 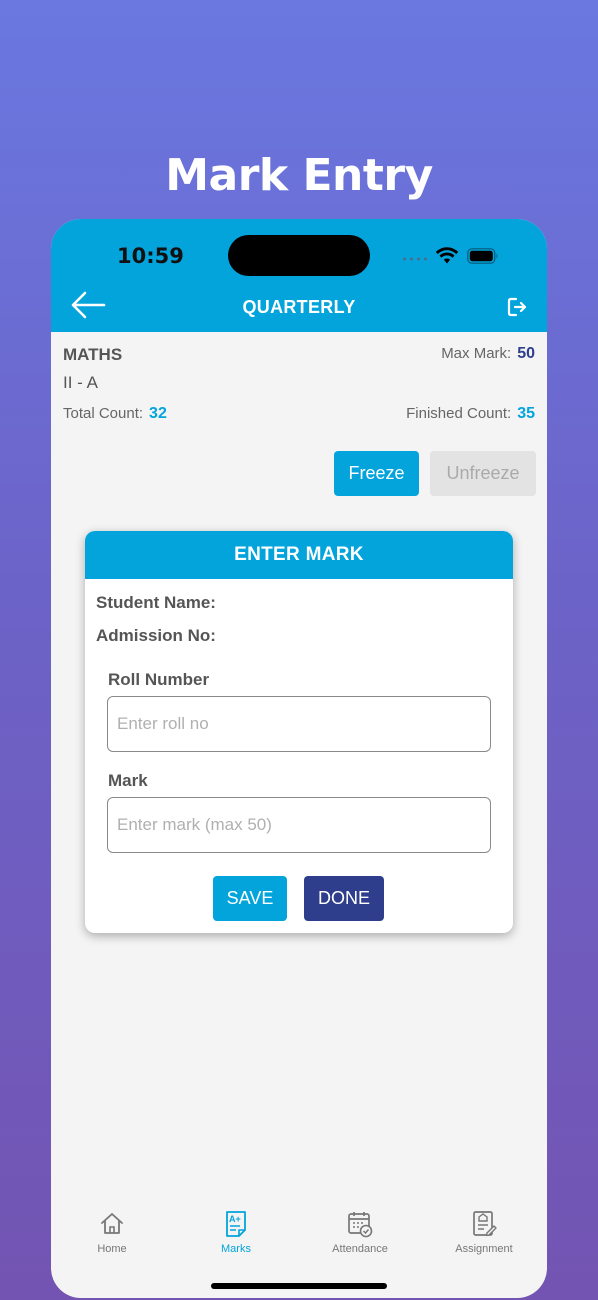 What do you see at coordinates (526, 413) in the screenshot?
I see `finished-count-value: 35` at bounding box center [526, 413].